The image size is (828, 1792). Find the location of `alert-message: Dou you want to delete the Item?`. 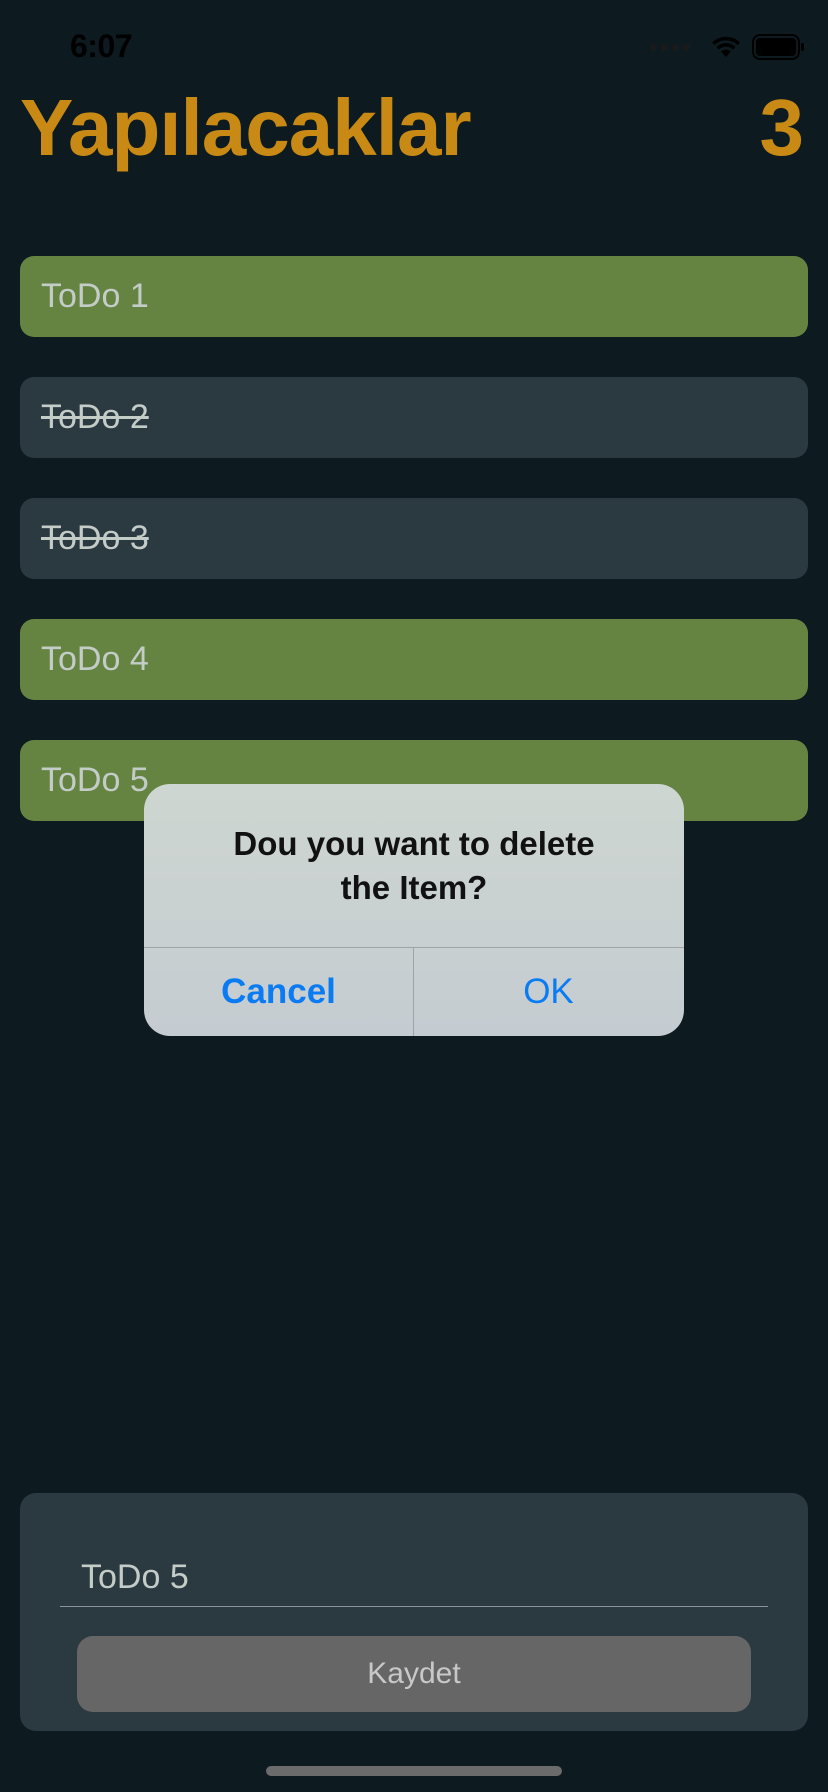

alert-message: Dou you want to delete the Item? is located at coordinates (414, 865).